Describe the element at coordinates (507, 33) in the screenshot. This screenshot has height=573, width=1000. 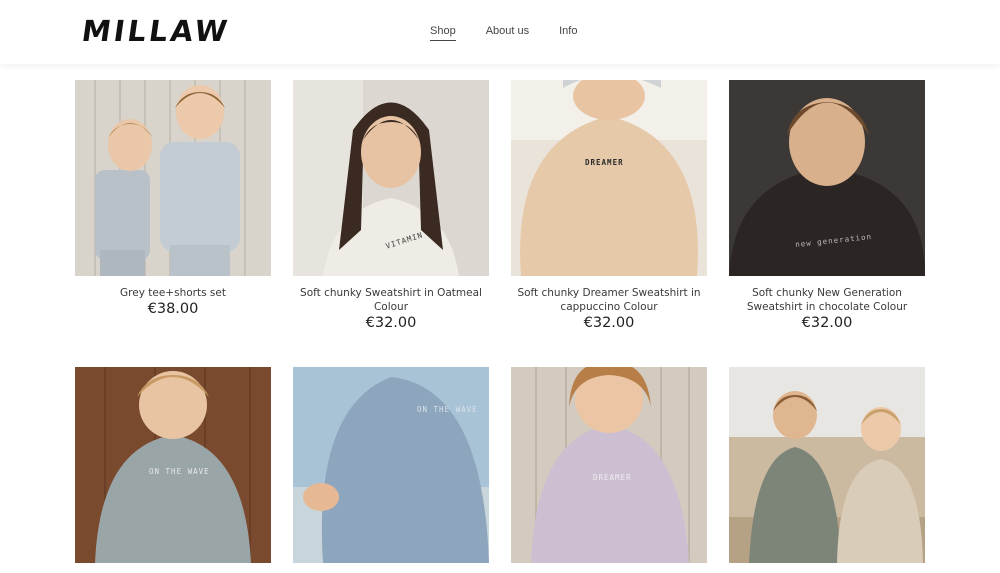
I see `nav-about-us: About us` at that location.